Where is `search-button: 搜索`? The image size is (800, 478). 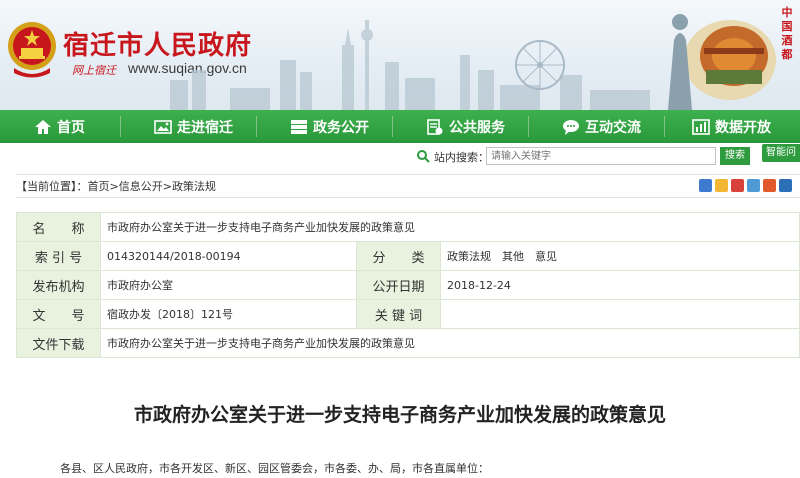
search-button: 搜索 is located at coordinates (735, 156).